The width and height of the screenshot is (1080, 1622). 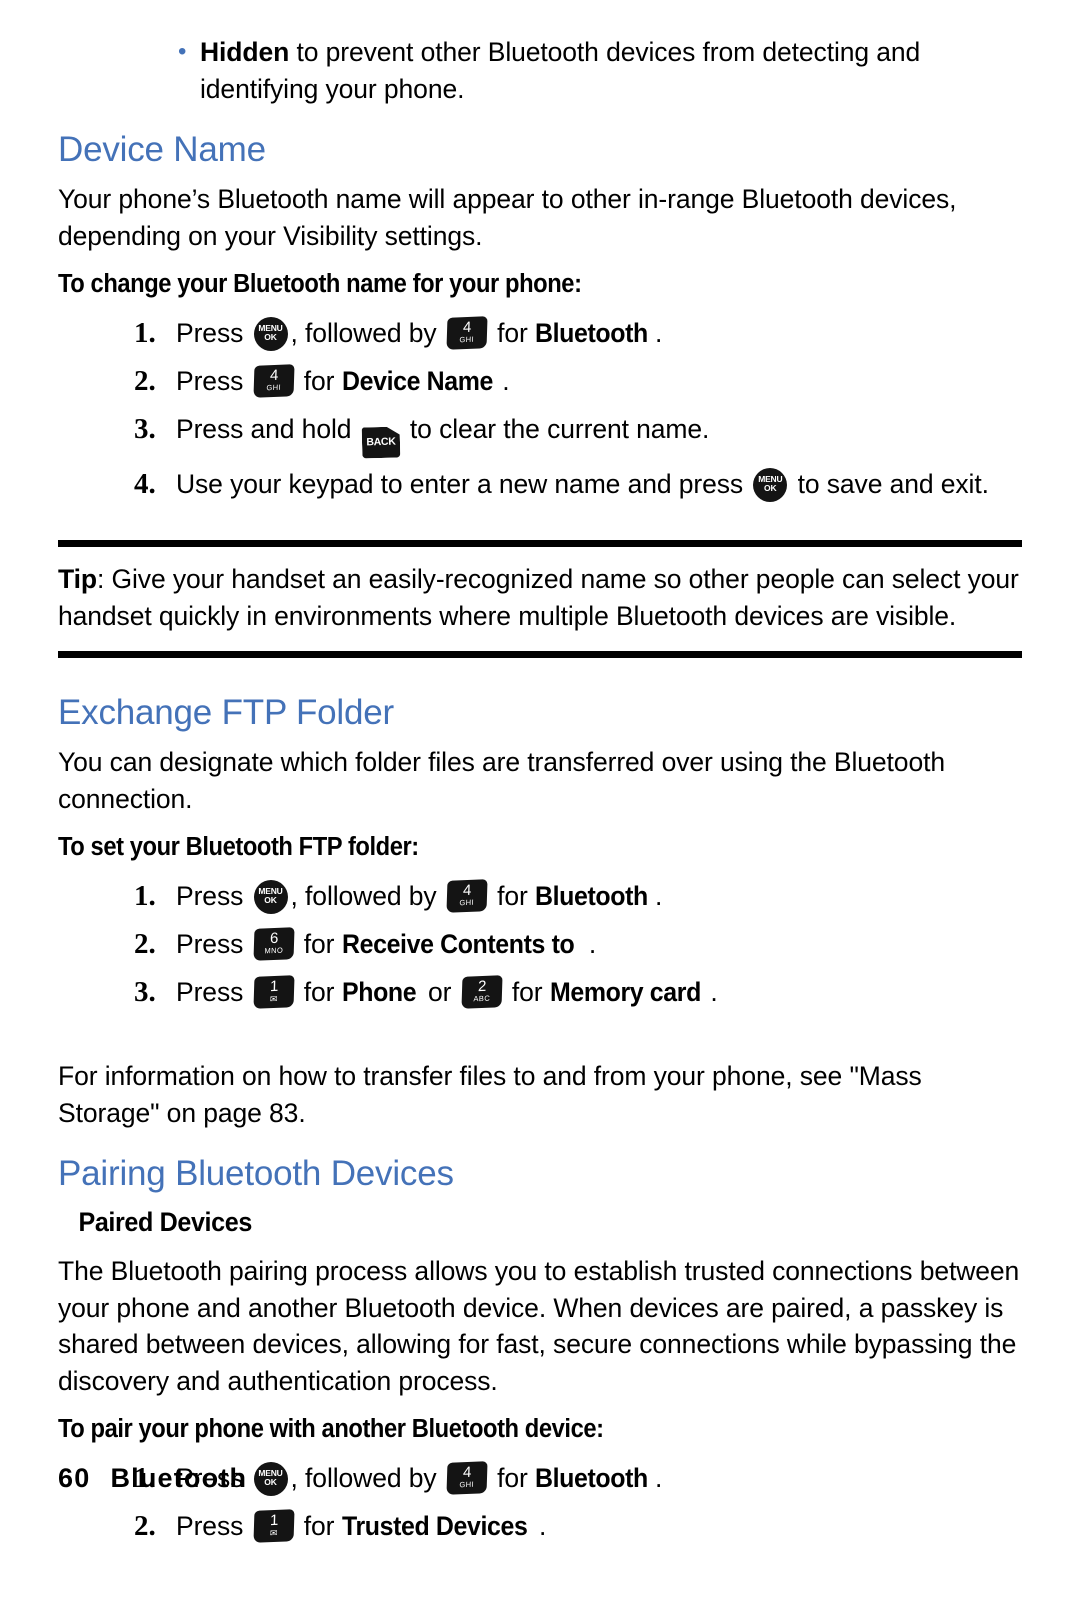 I want to click on step-item: 2. Press 6 MNO for Receive Contents to., so click(x=540, y=944).